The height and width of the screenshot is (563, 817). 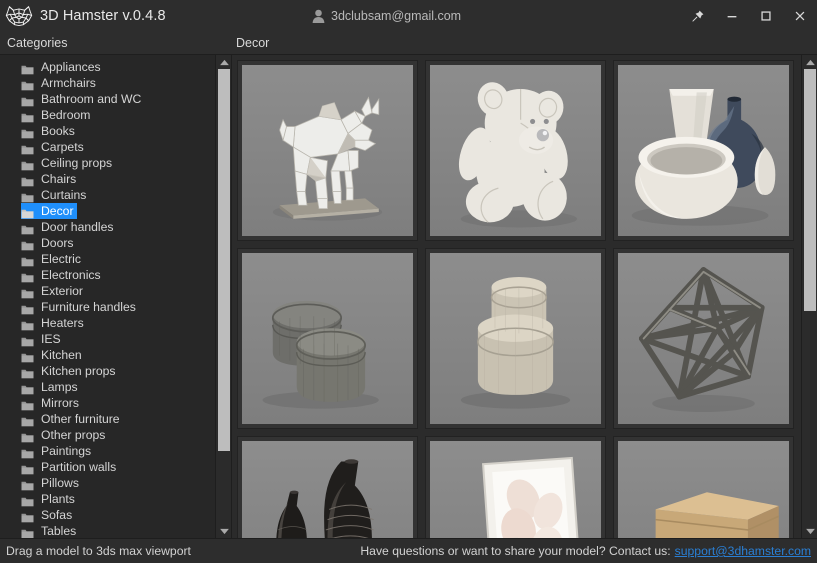 I want to click on sidebar-item-content: Exterior, so click(x=53, y=291).